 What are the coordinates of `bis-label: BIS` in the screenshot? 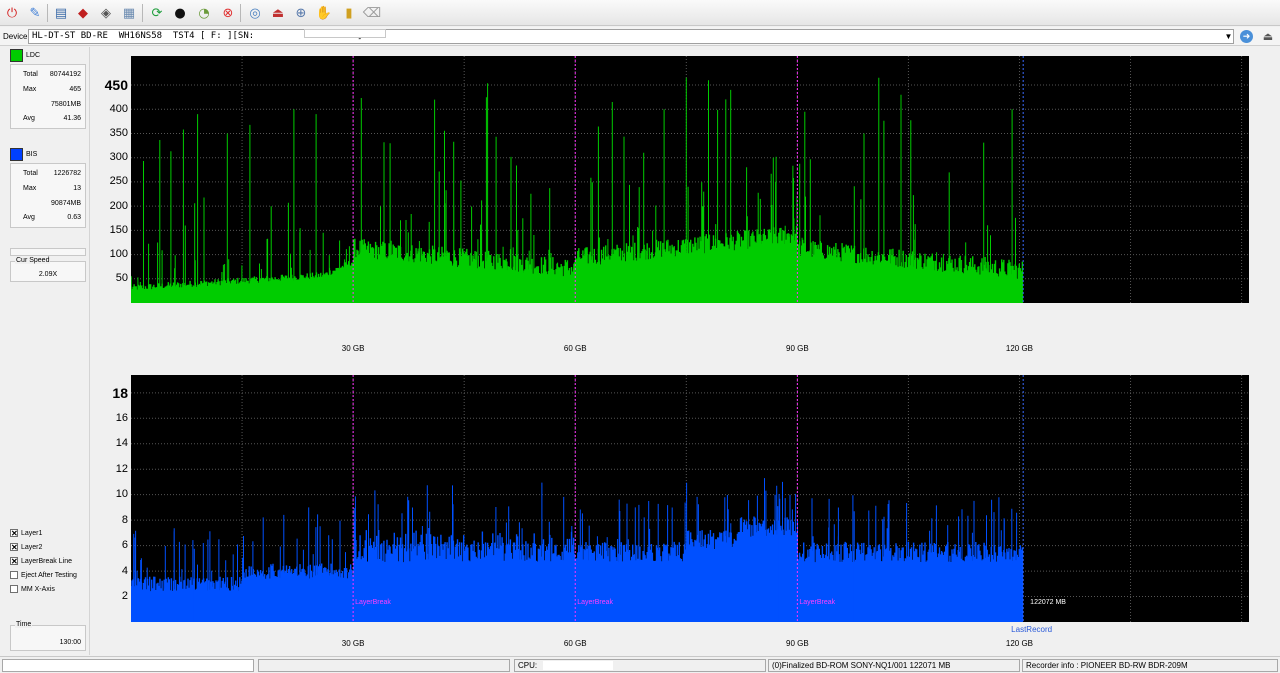 It's located at (32, 154).